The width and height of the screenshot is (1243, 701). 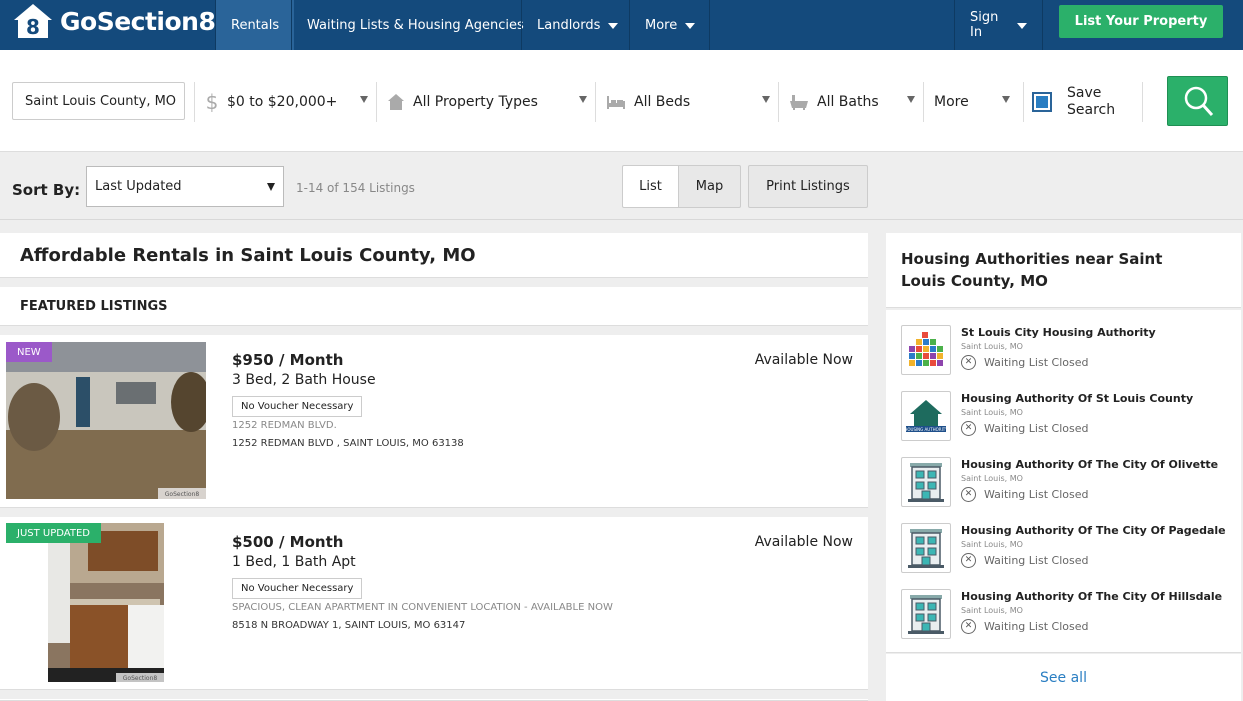 I want to click on baths-select: All Baths, so click(x=850, y=102).